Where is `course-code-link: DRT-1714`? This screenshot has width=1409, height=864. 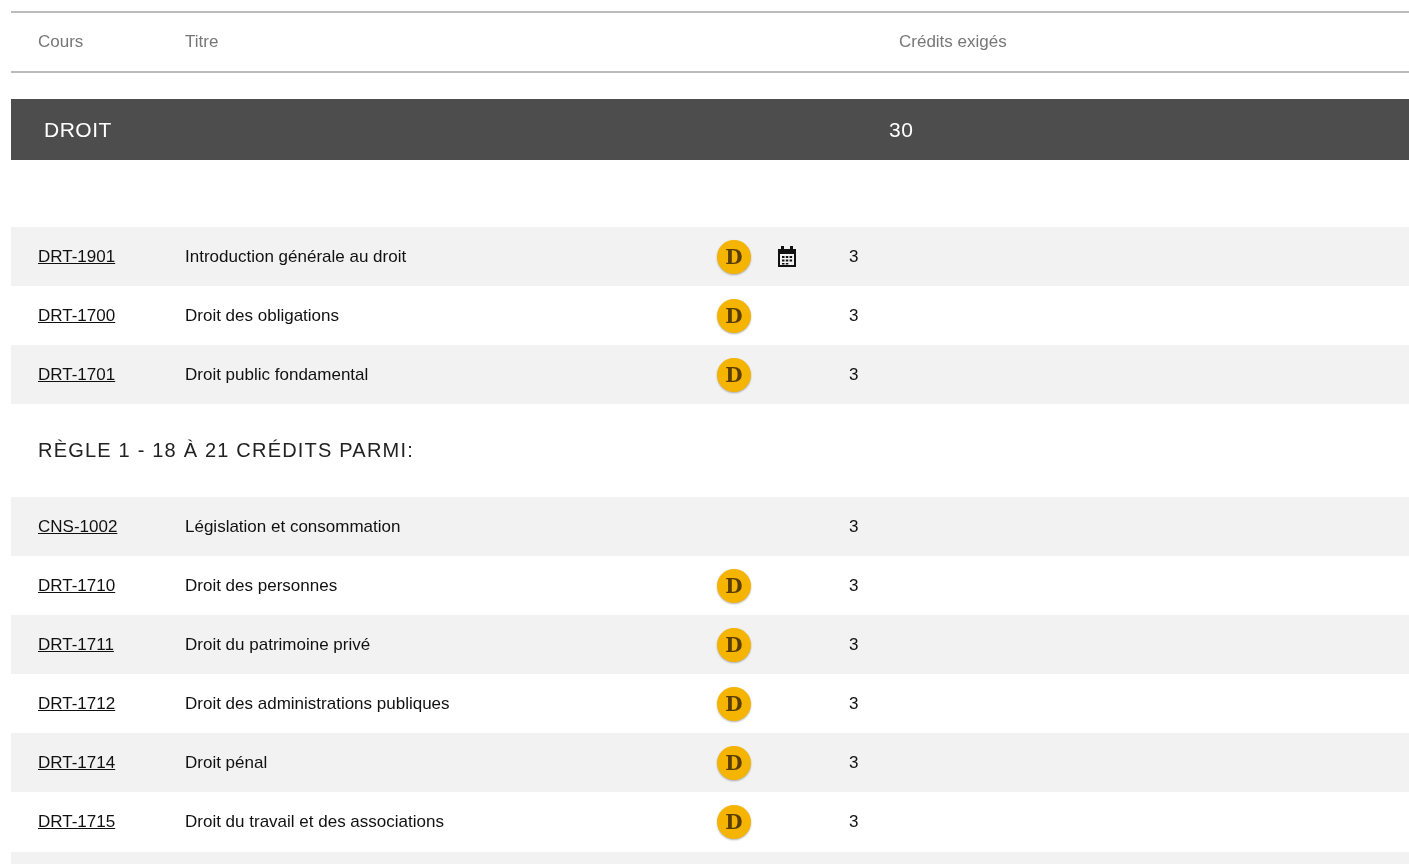
course-code-link: DRT-1714 is located at coordinates (77, 762).